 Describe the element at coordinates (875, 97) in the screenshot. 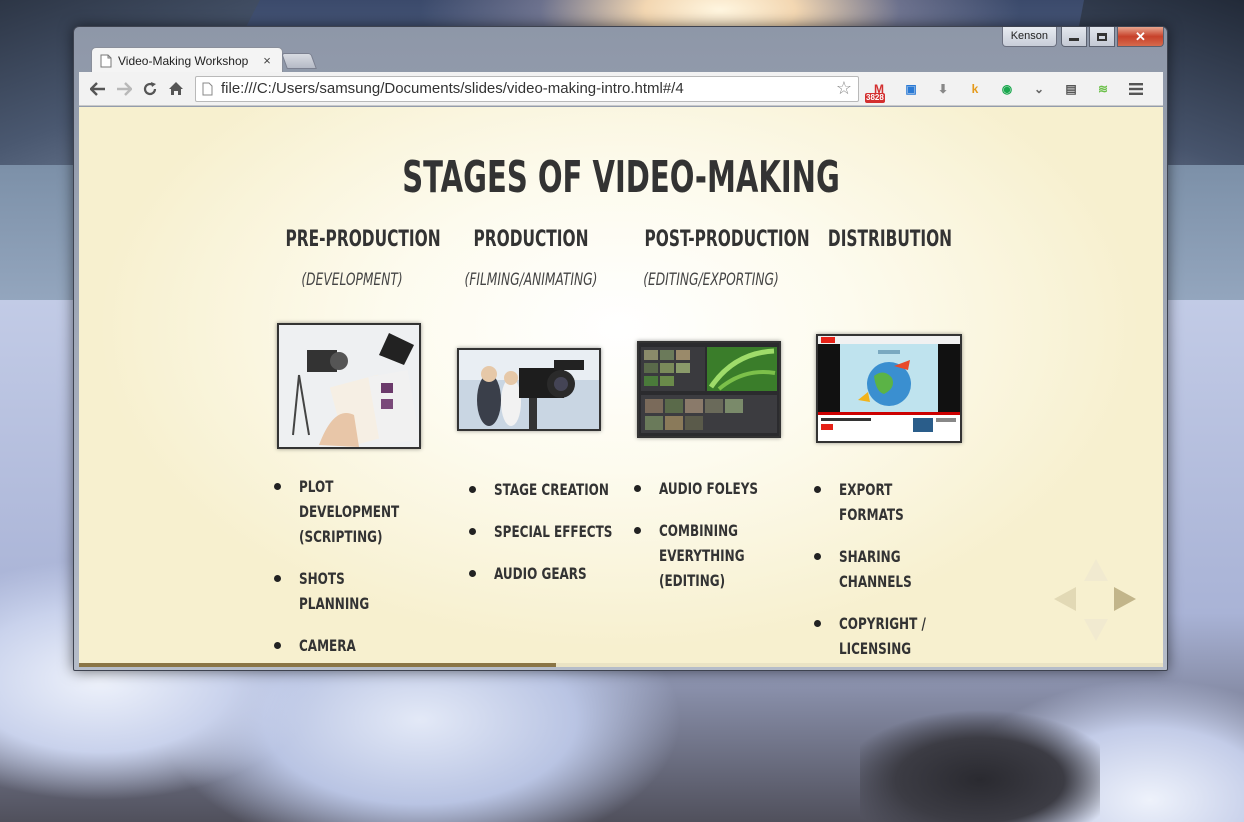

I see `extension-badge: 3828` at that location.